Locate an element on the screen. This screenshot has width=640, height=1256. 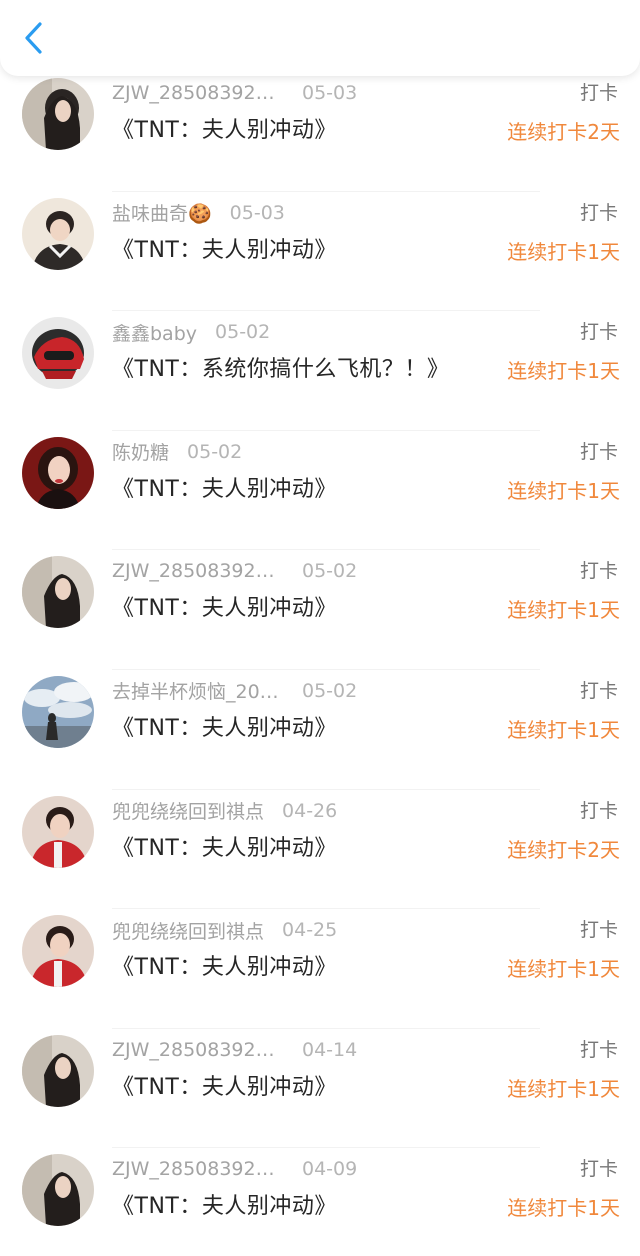
list-item: 兜兜绕绕回到祺点 04-25 《TNT：夫人别冲动》 打卡 连续打卡1天 is located at coordinates (320, 969).